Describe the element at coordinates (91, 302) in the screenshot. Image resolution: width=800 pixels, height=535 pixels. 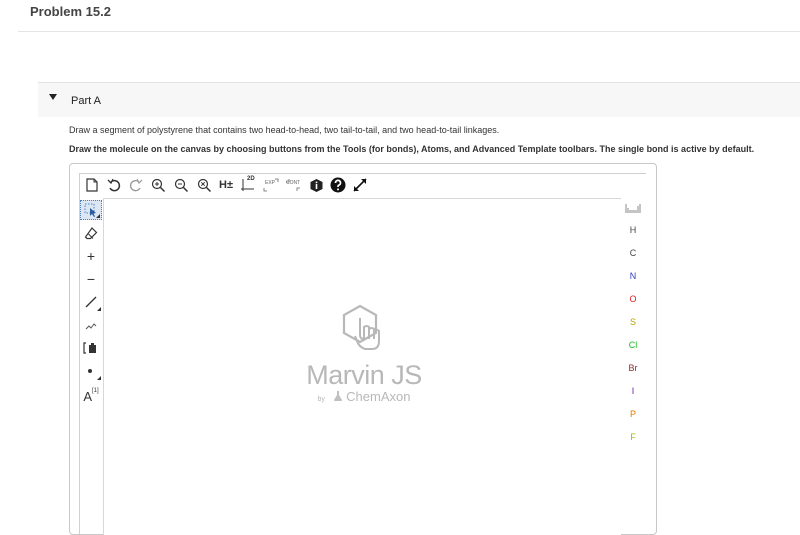
I see `single-bond-icon` at that location.